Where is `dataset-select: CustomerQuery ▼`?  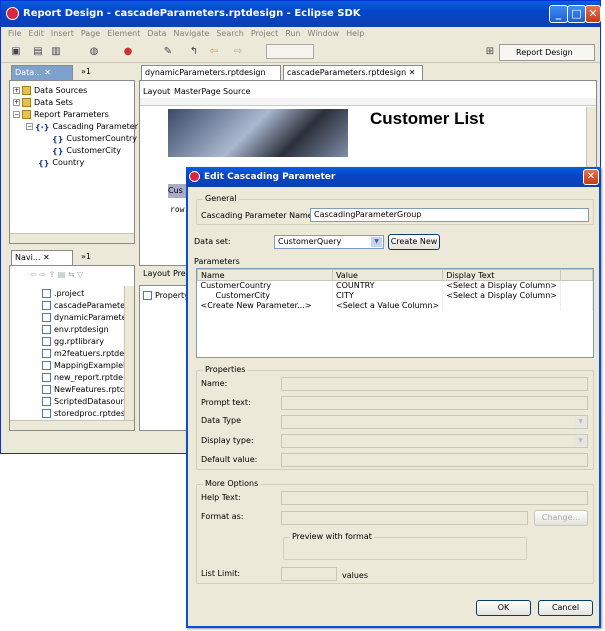 dataset-select: CustomerQuery ▼ is located at coordinates (329, 242).